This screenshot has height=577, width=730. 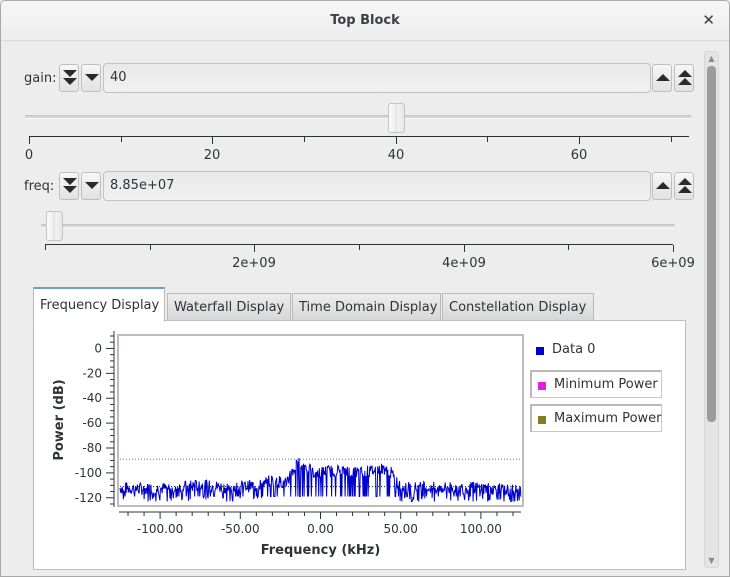 I want to click on y-tick-label: -40, so click(x=92, y=398).